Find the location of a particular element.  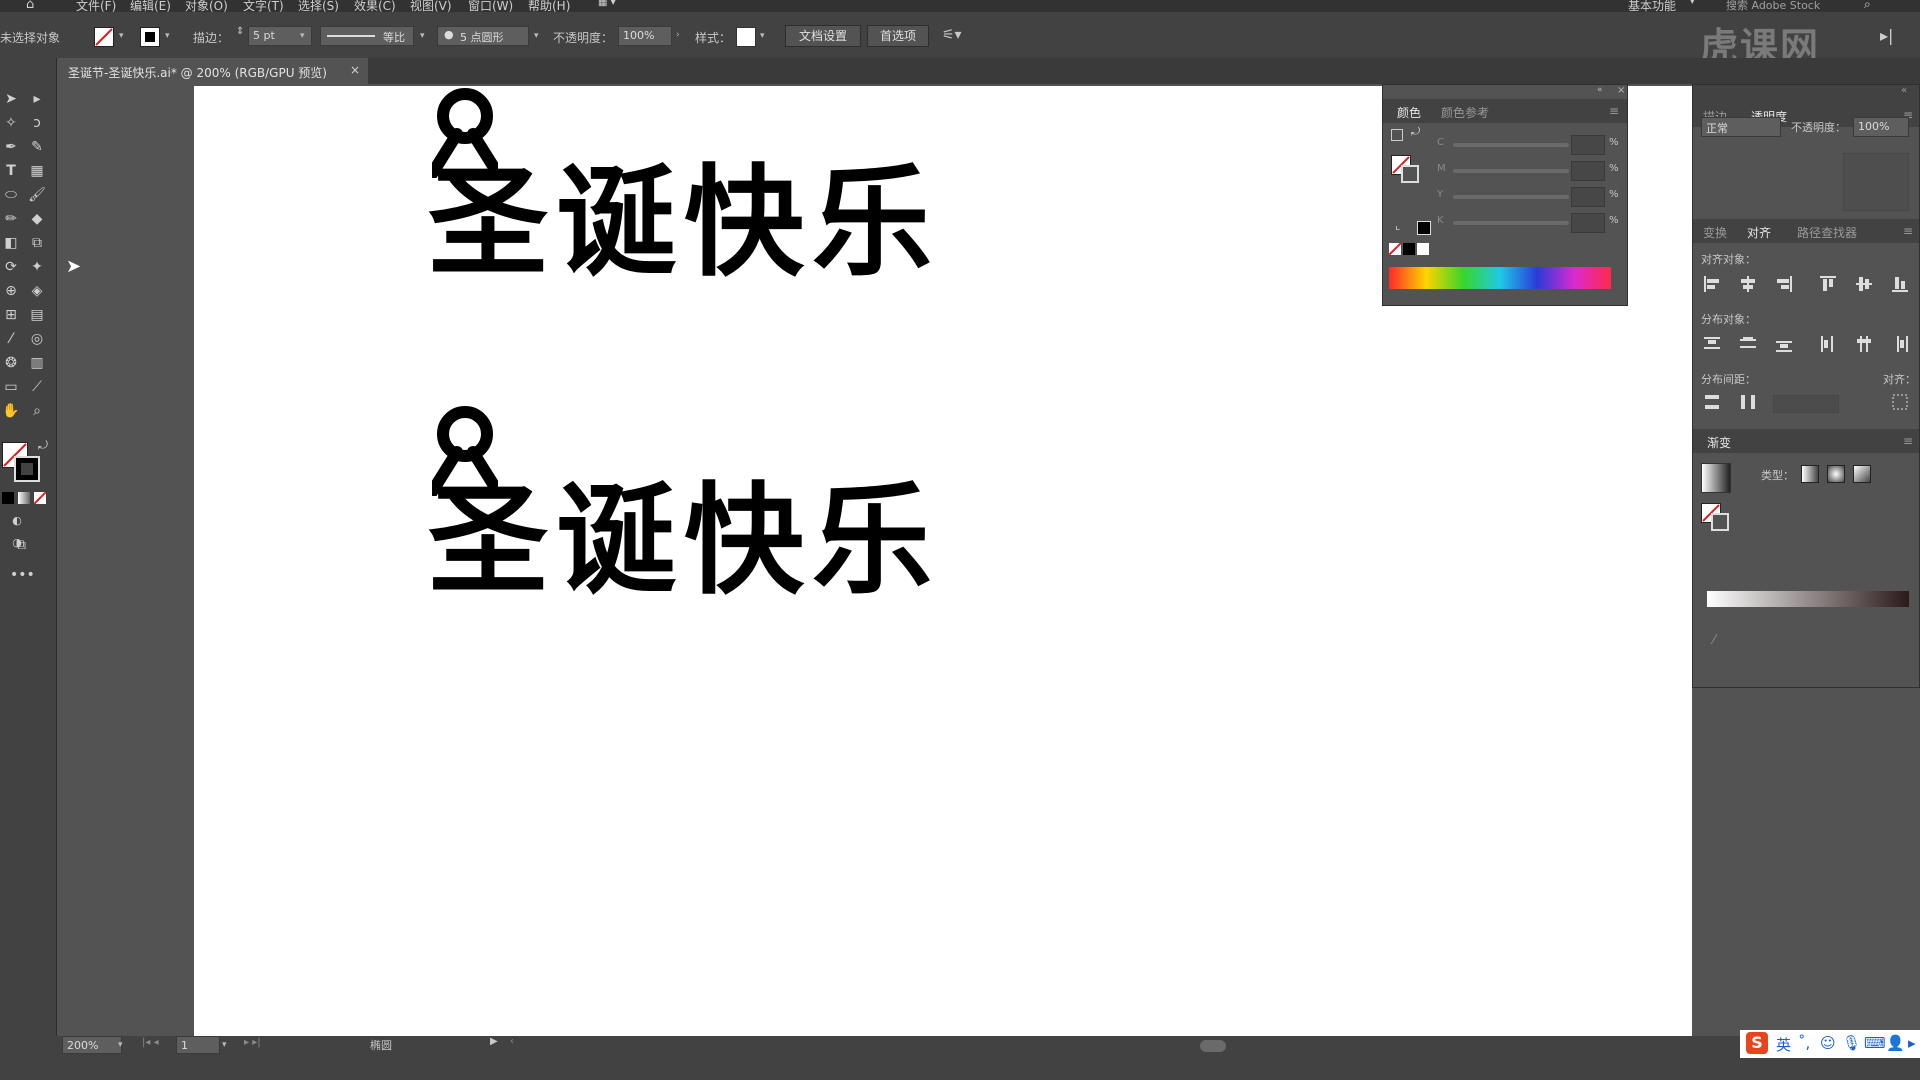

brush-definition: ● 5 点圆形 is located at coordinates (483, 36).